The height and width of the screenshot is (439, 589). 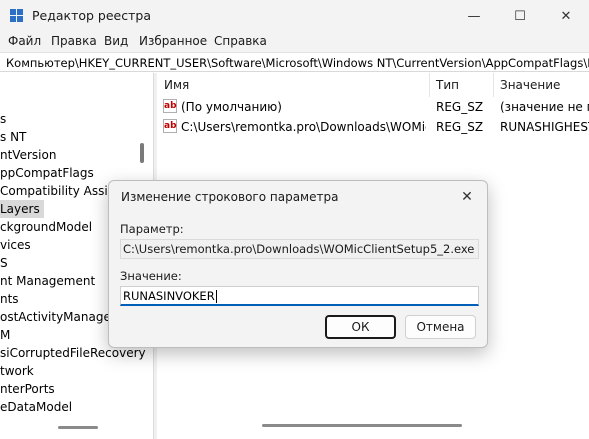 I want to click on tree-item: ntVersion, so click(x=28, y=155).